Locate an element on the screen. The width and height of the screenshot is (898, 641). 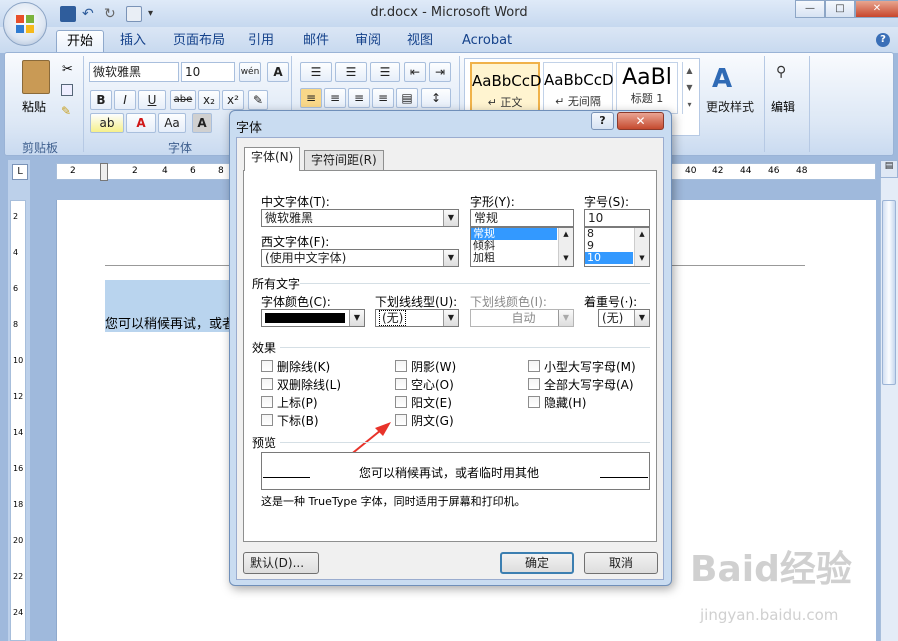
font-color-button: A is located at coordinates (141, 123).